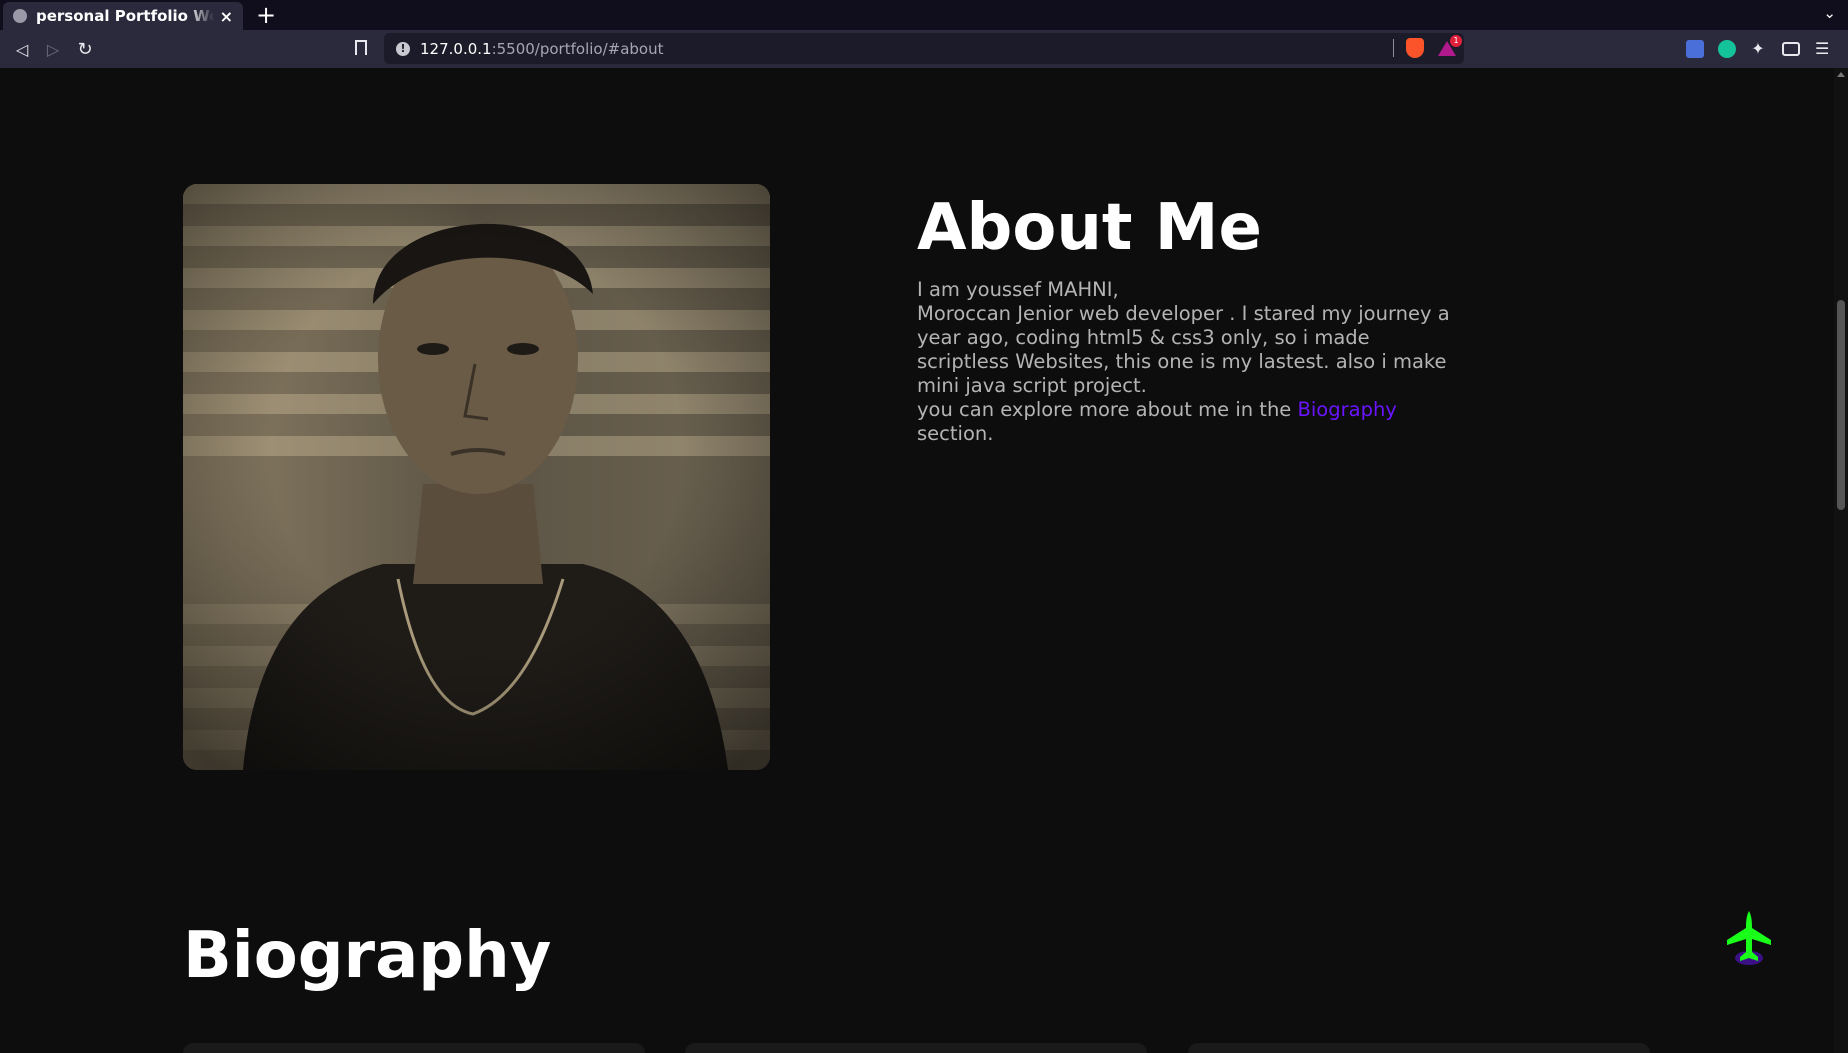 This screenshot has width=1848, height=1053. I want to click on scroll-to-top-plane-icon, so click(1749, 938).